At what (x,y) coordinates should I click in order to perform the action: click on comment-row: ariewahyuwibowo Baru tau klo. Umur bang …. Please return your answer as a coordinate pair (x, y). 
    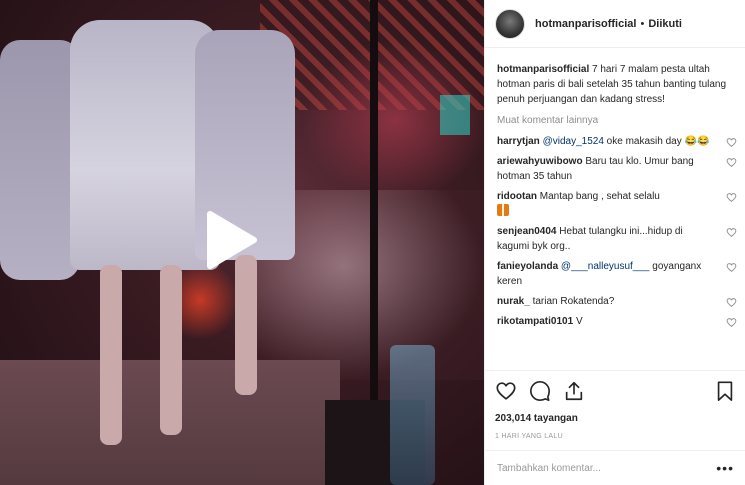
    Looking at the image, I should click on (617, 169).